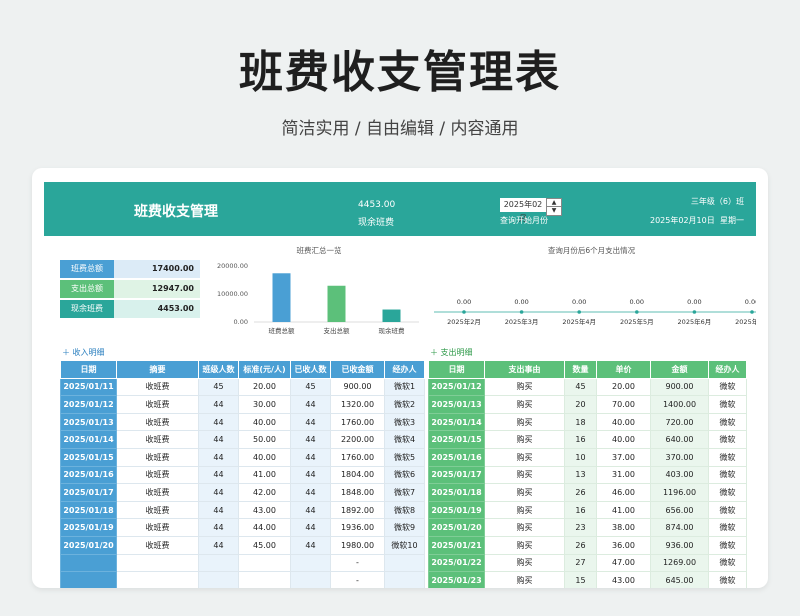 The width and height of the screenshot is (800, 616). Describe the element at coordinates (404, 439) in the screenshot. I see `table-cell: 微软4` at that location.